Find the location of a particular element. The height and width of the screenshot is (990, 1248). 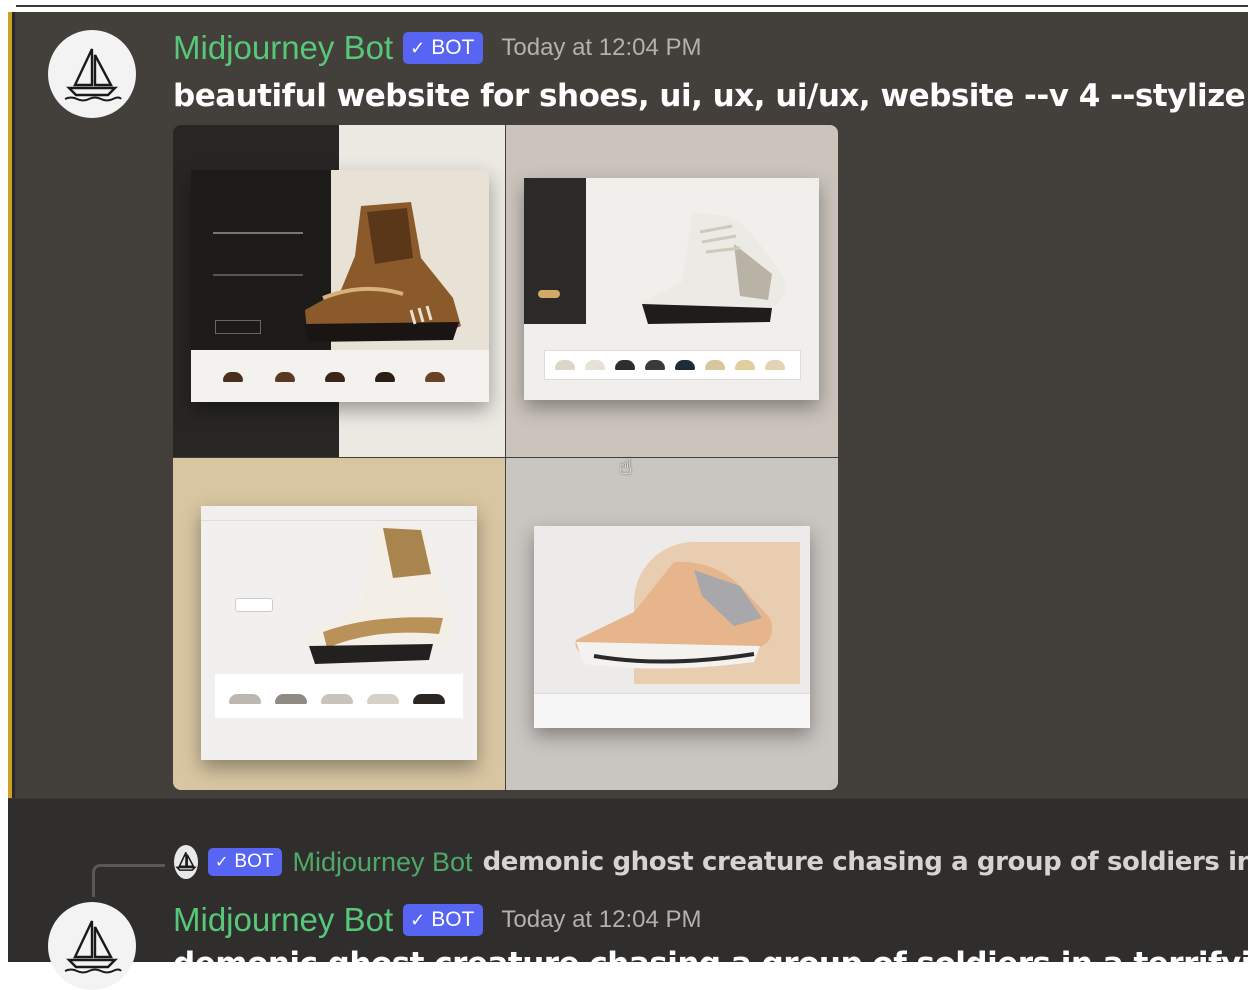

reply-username: Midjourney Bot is located at coordinates (382, 862).